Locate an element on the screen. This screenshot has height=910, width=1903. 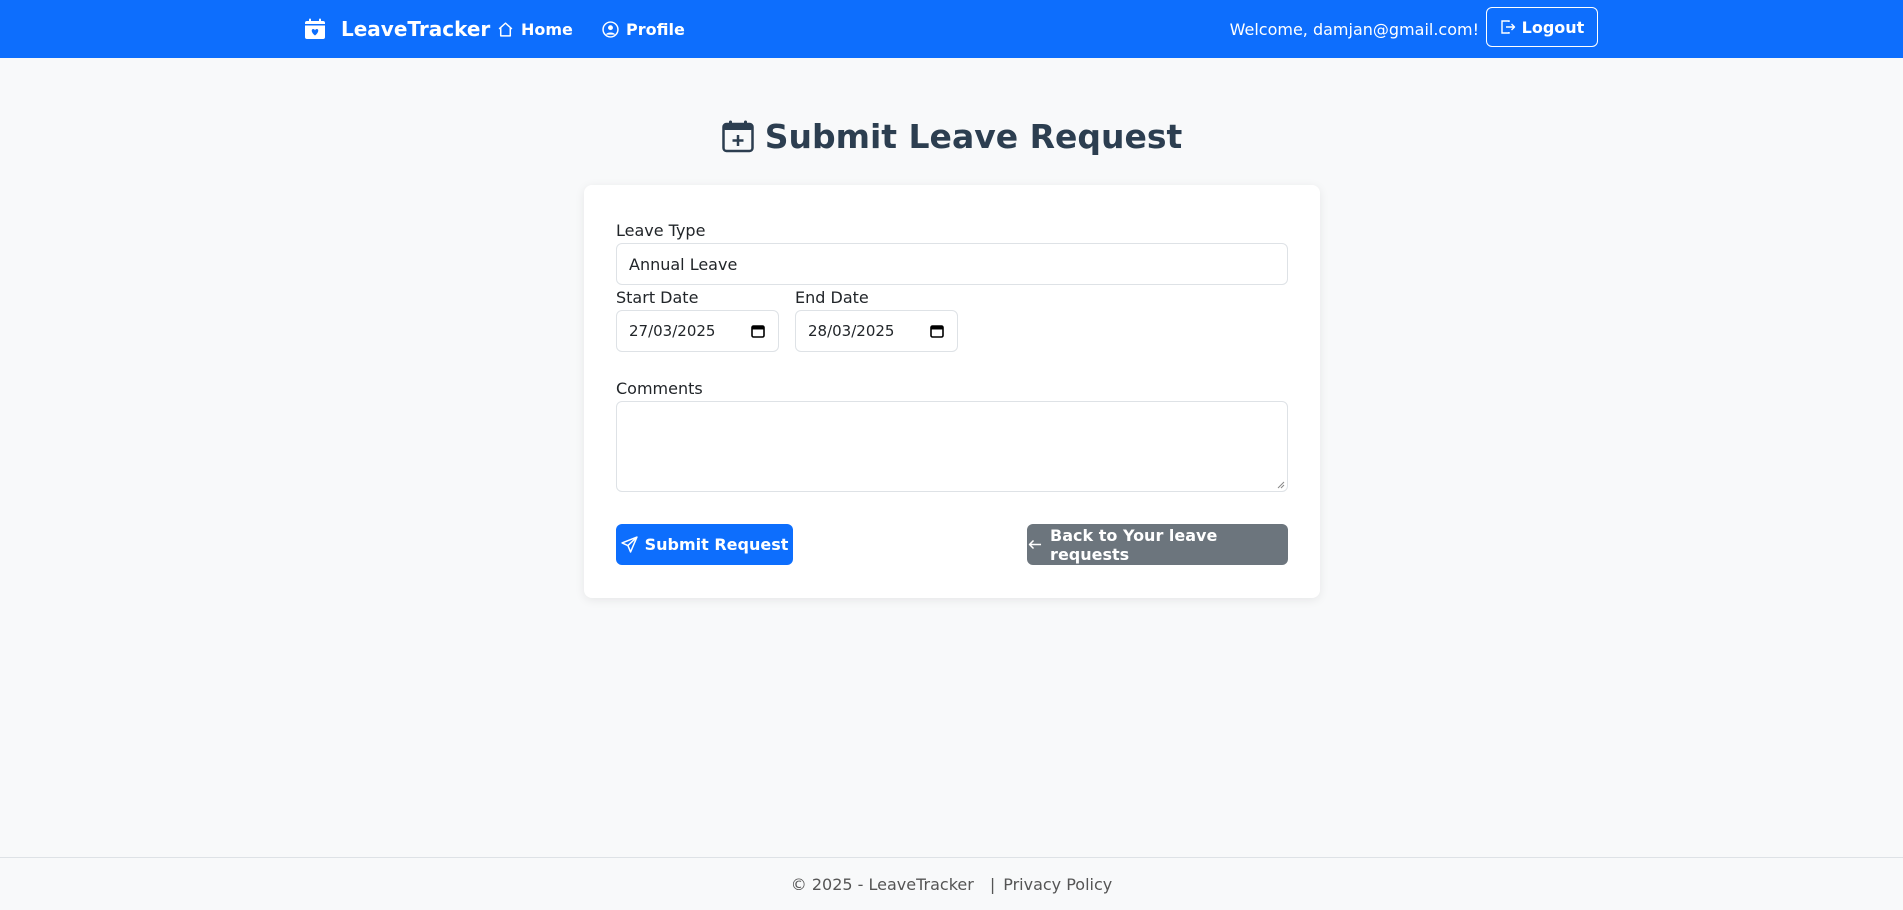
logout-button: Logout is located at coordinates (1542, 27).